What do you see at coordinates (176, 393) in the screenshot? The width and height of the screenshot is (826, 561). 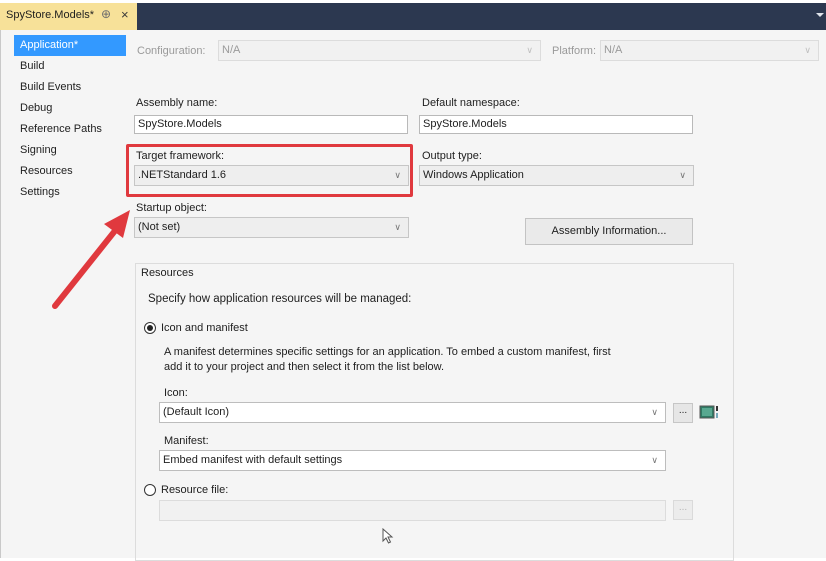 I see `icon-label: Icon:` at bounding box center [176, 393].